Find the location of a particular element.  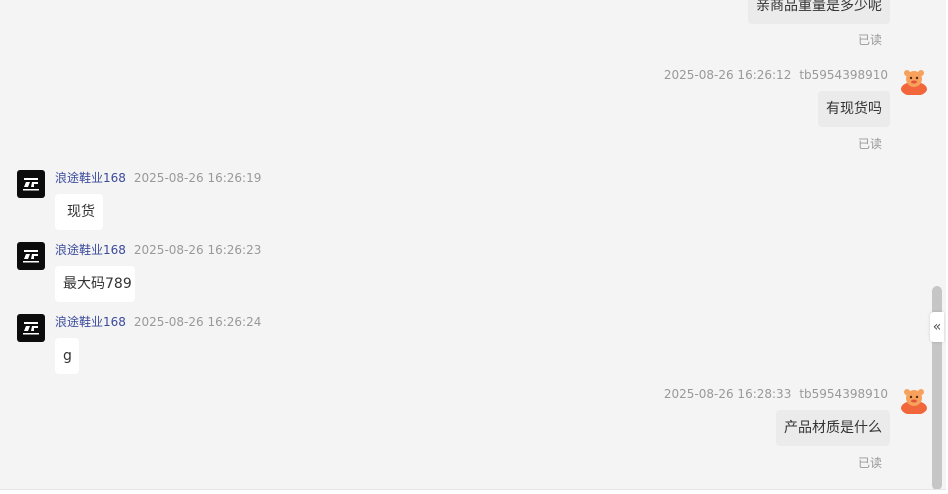

message-text: 现货 is located at coordinates (81, 212).